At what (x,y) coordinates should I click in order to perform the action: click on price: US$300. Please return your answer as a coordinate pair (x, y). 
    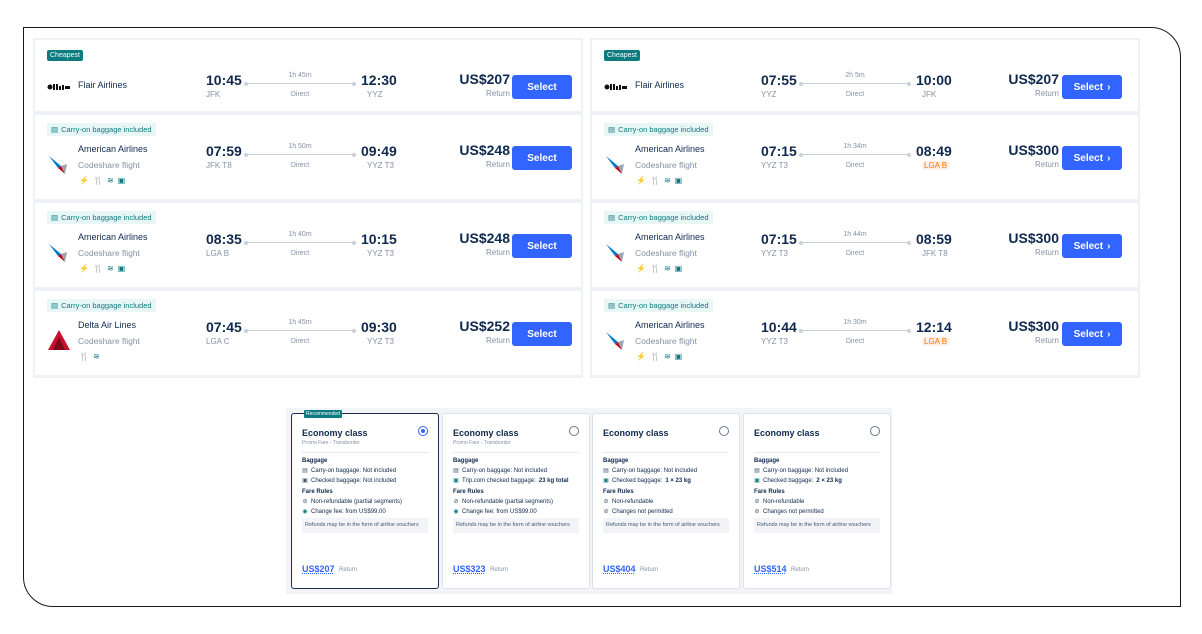
    Looking at the image, I should click on (1033, 326).